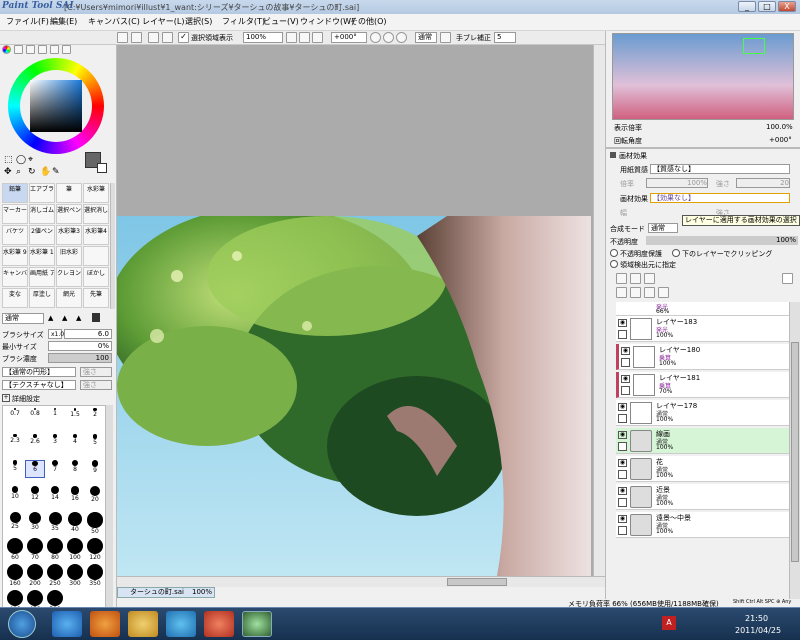 This screenshot has height=640, width=800. Describe the element at coordinates (669, 623) in the screenshot. I see `ime-indicator: A` at that location.